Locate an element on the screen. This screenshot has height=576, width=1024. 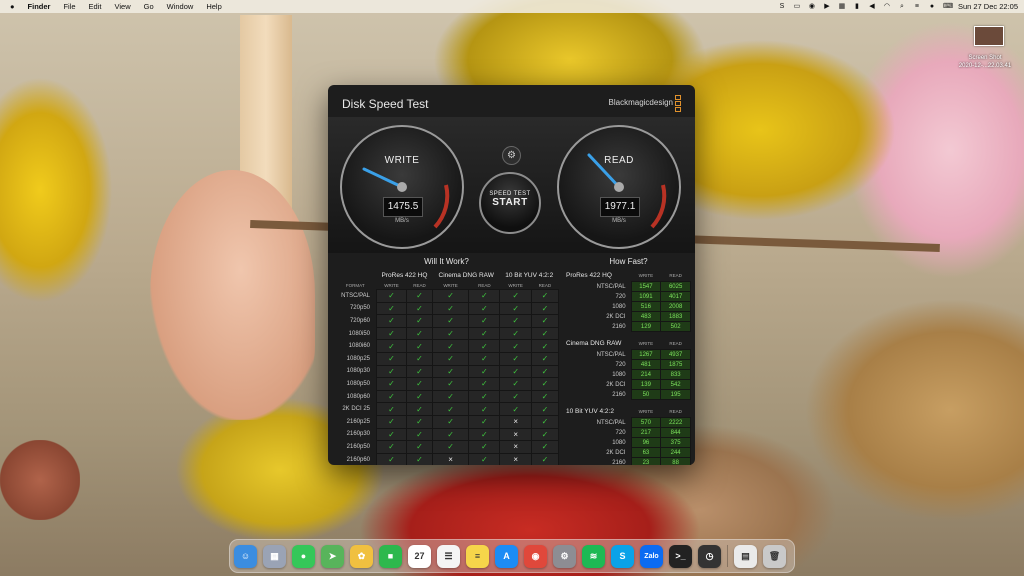
status-play-icon: ▶ is located at coordinates (827, 6).